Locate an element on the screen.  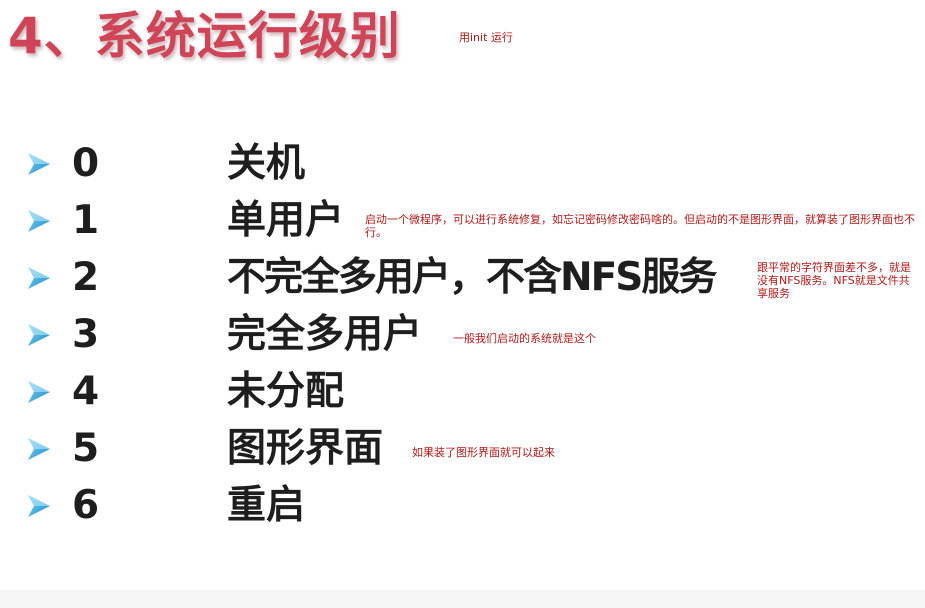
level-number: 1 is located at coordinates (86, 220).